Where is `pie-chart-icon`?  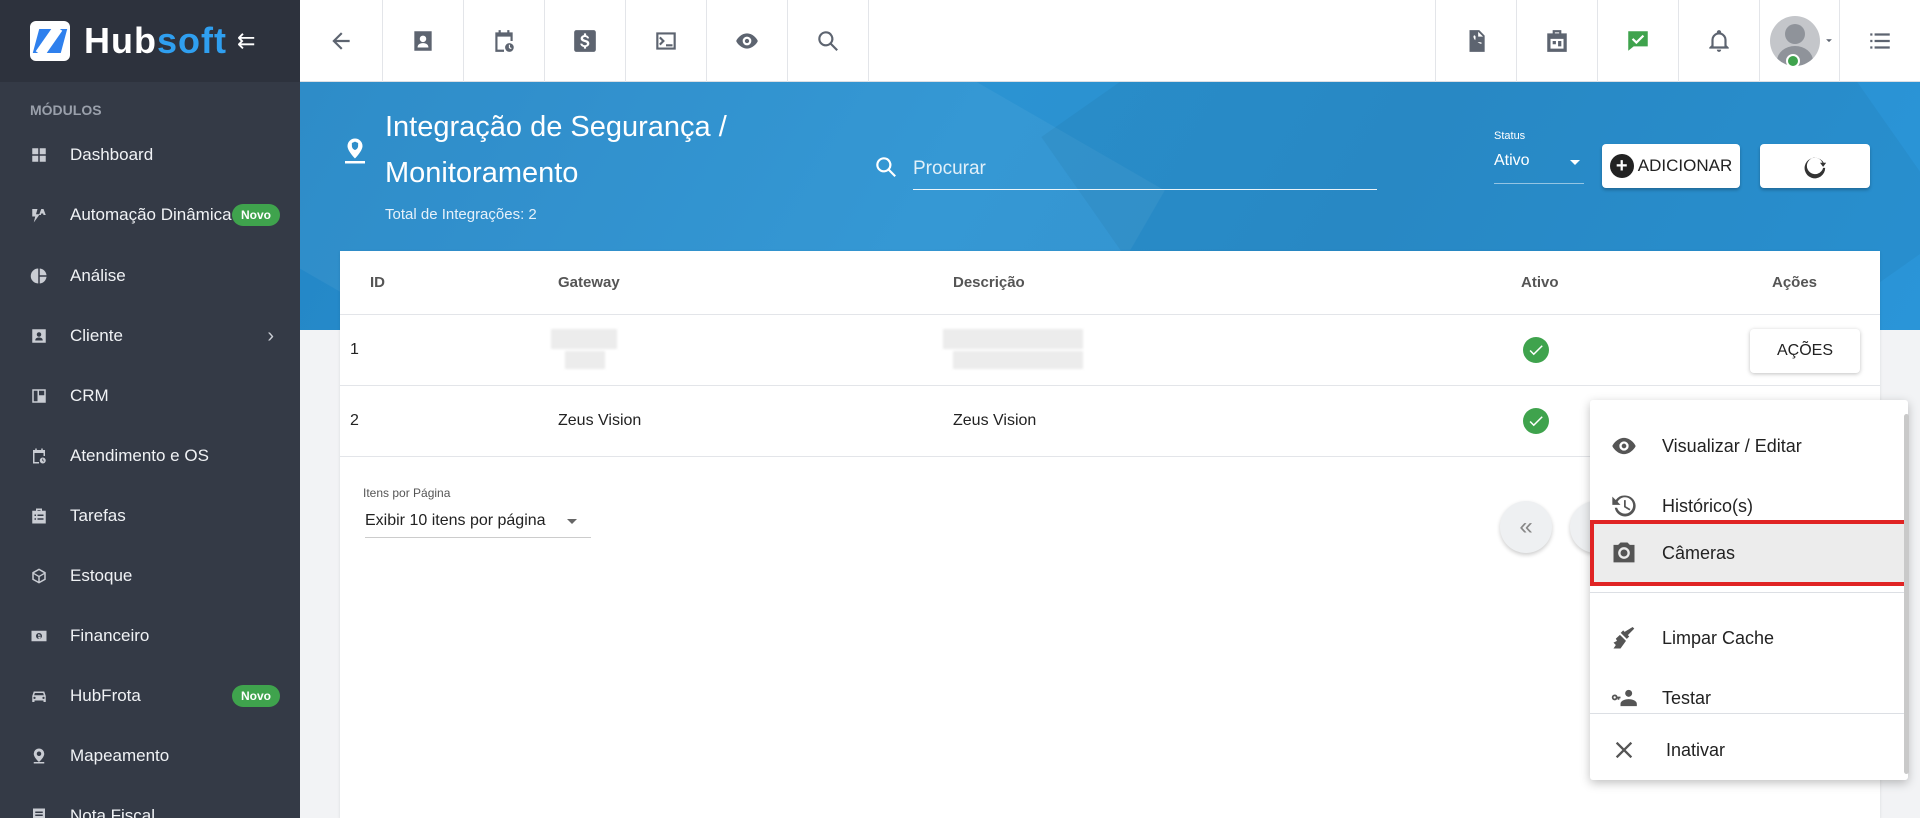 pie-chart-icon is located at coordinates (39, 276).